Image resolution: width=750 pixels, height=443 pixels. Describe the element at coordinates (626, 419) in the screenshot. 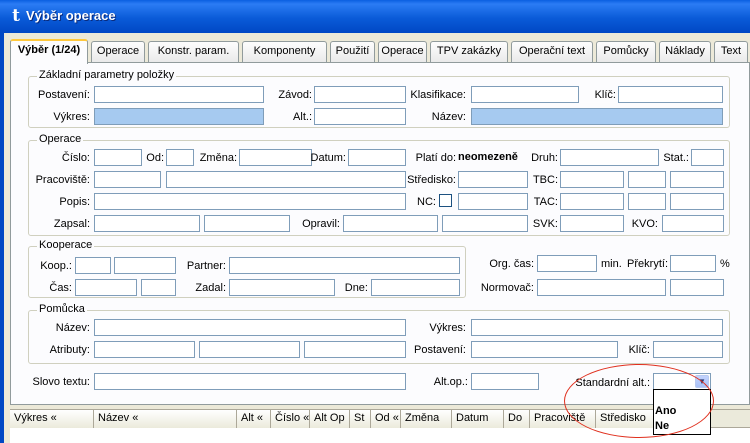

I see `column-stredisko: Středisko` at that location.